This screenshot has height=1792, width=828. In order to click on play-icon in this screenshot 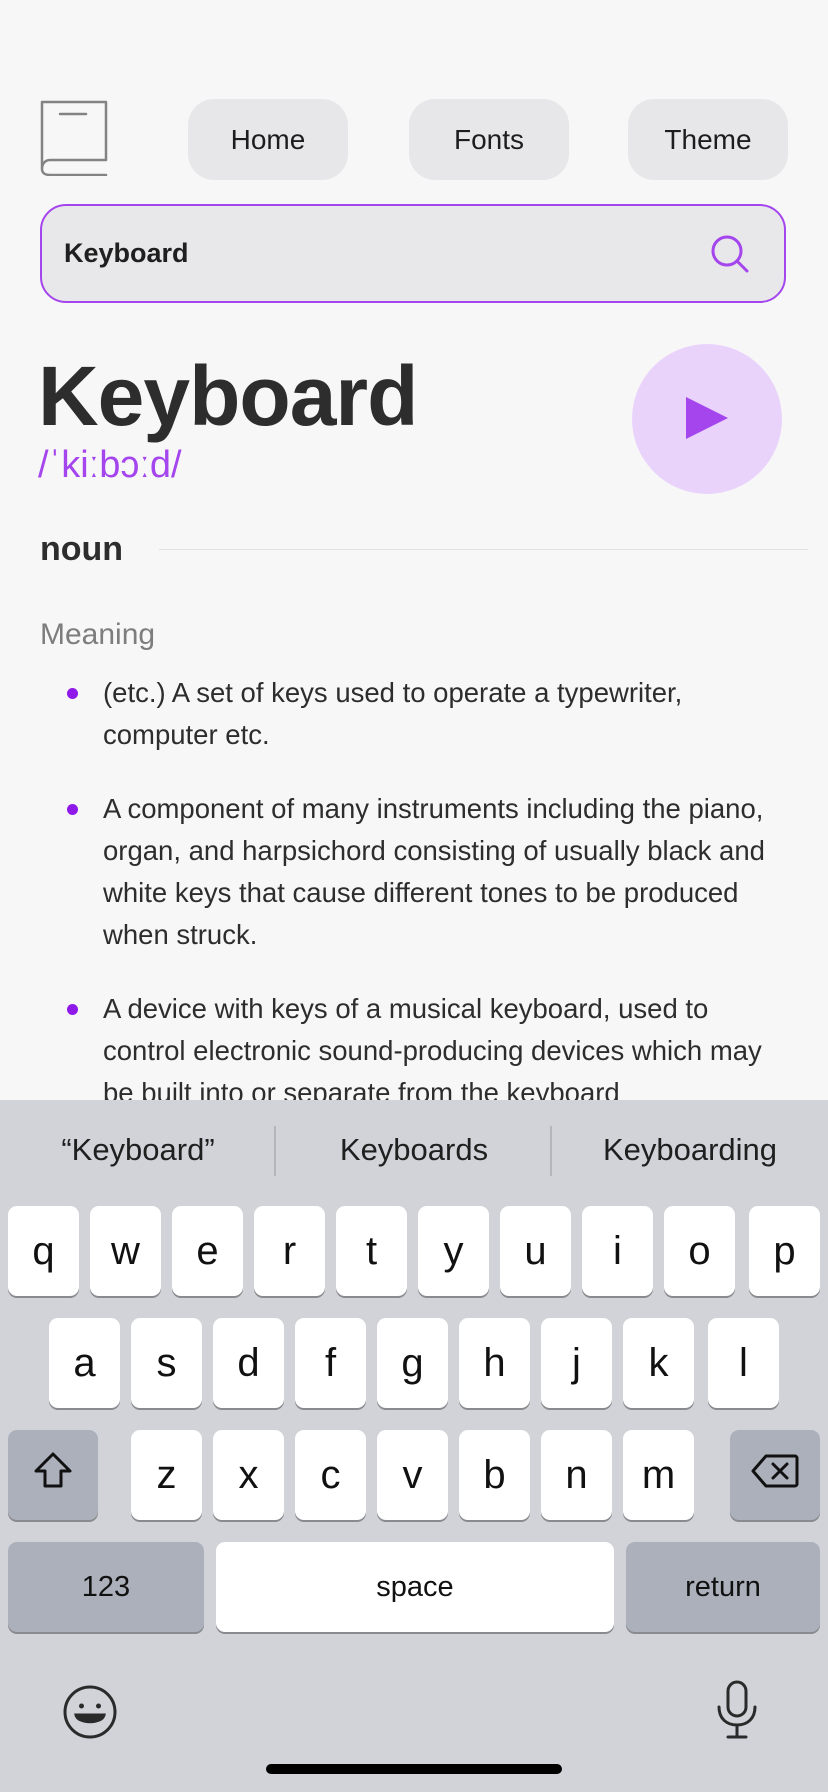, I will do `click(707, 419)`.